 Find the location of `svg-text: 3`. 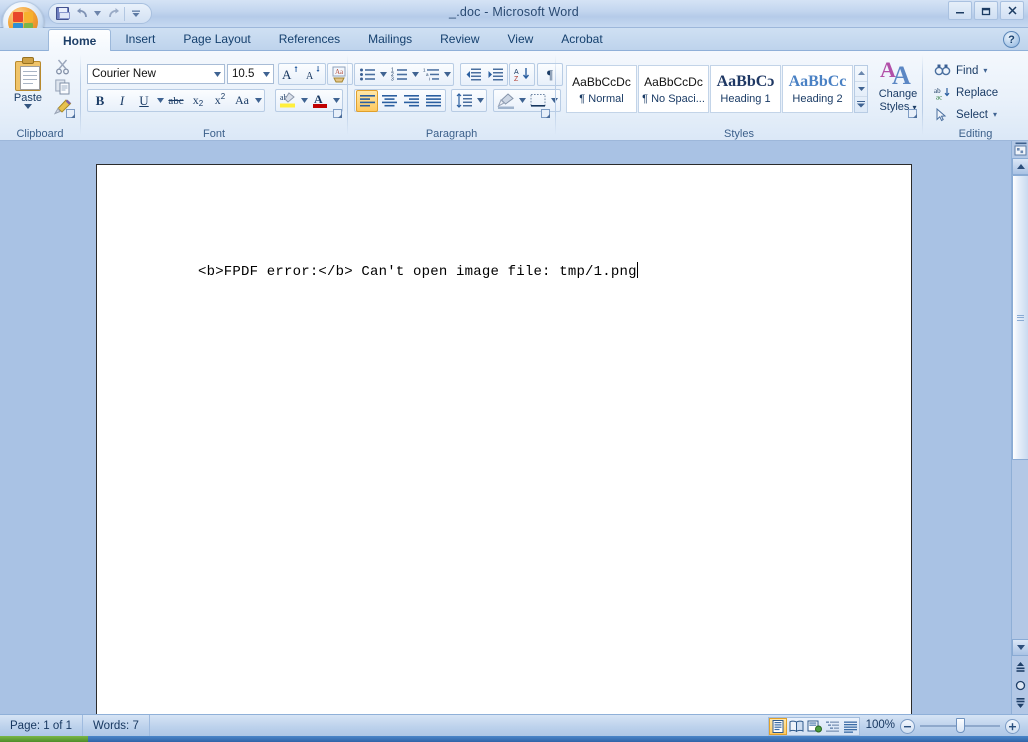

svg-text: 3 is located at coordinates (392, 80).